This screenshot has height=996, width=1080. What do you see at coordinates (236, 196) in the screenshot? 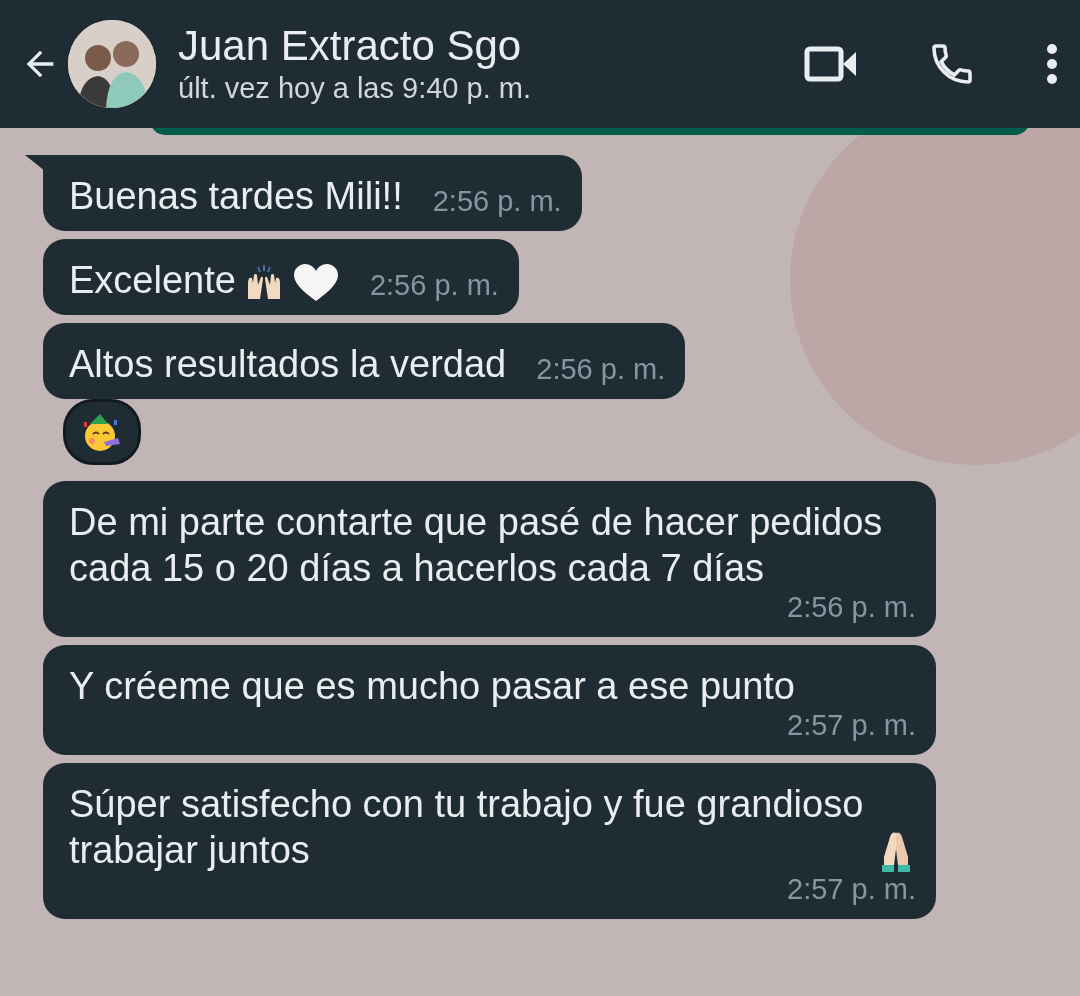
I see `message-text: Buenas tardes Mili!!` at bounding box center [236, 196].